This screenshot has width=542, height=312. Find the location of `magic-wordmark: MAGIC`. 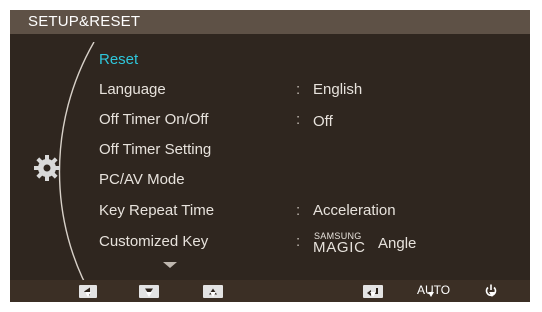

magic-wordmark: MAGIC is located at coordinates (339, 247).